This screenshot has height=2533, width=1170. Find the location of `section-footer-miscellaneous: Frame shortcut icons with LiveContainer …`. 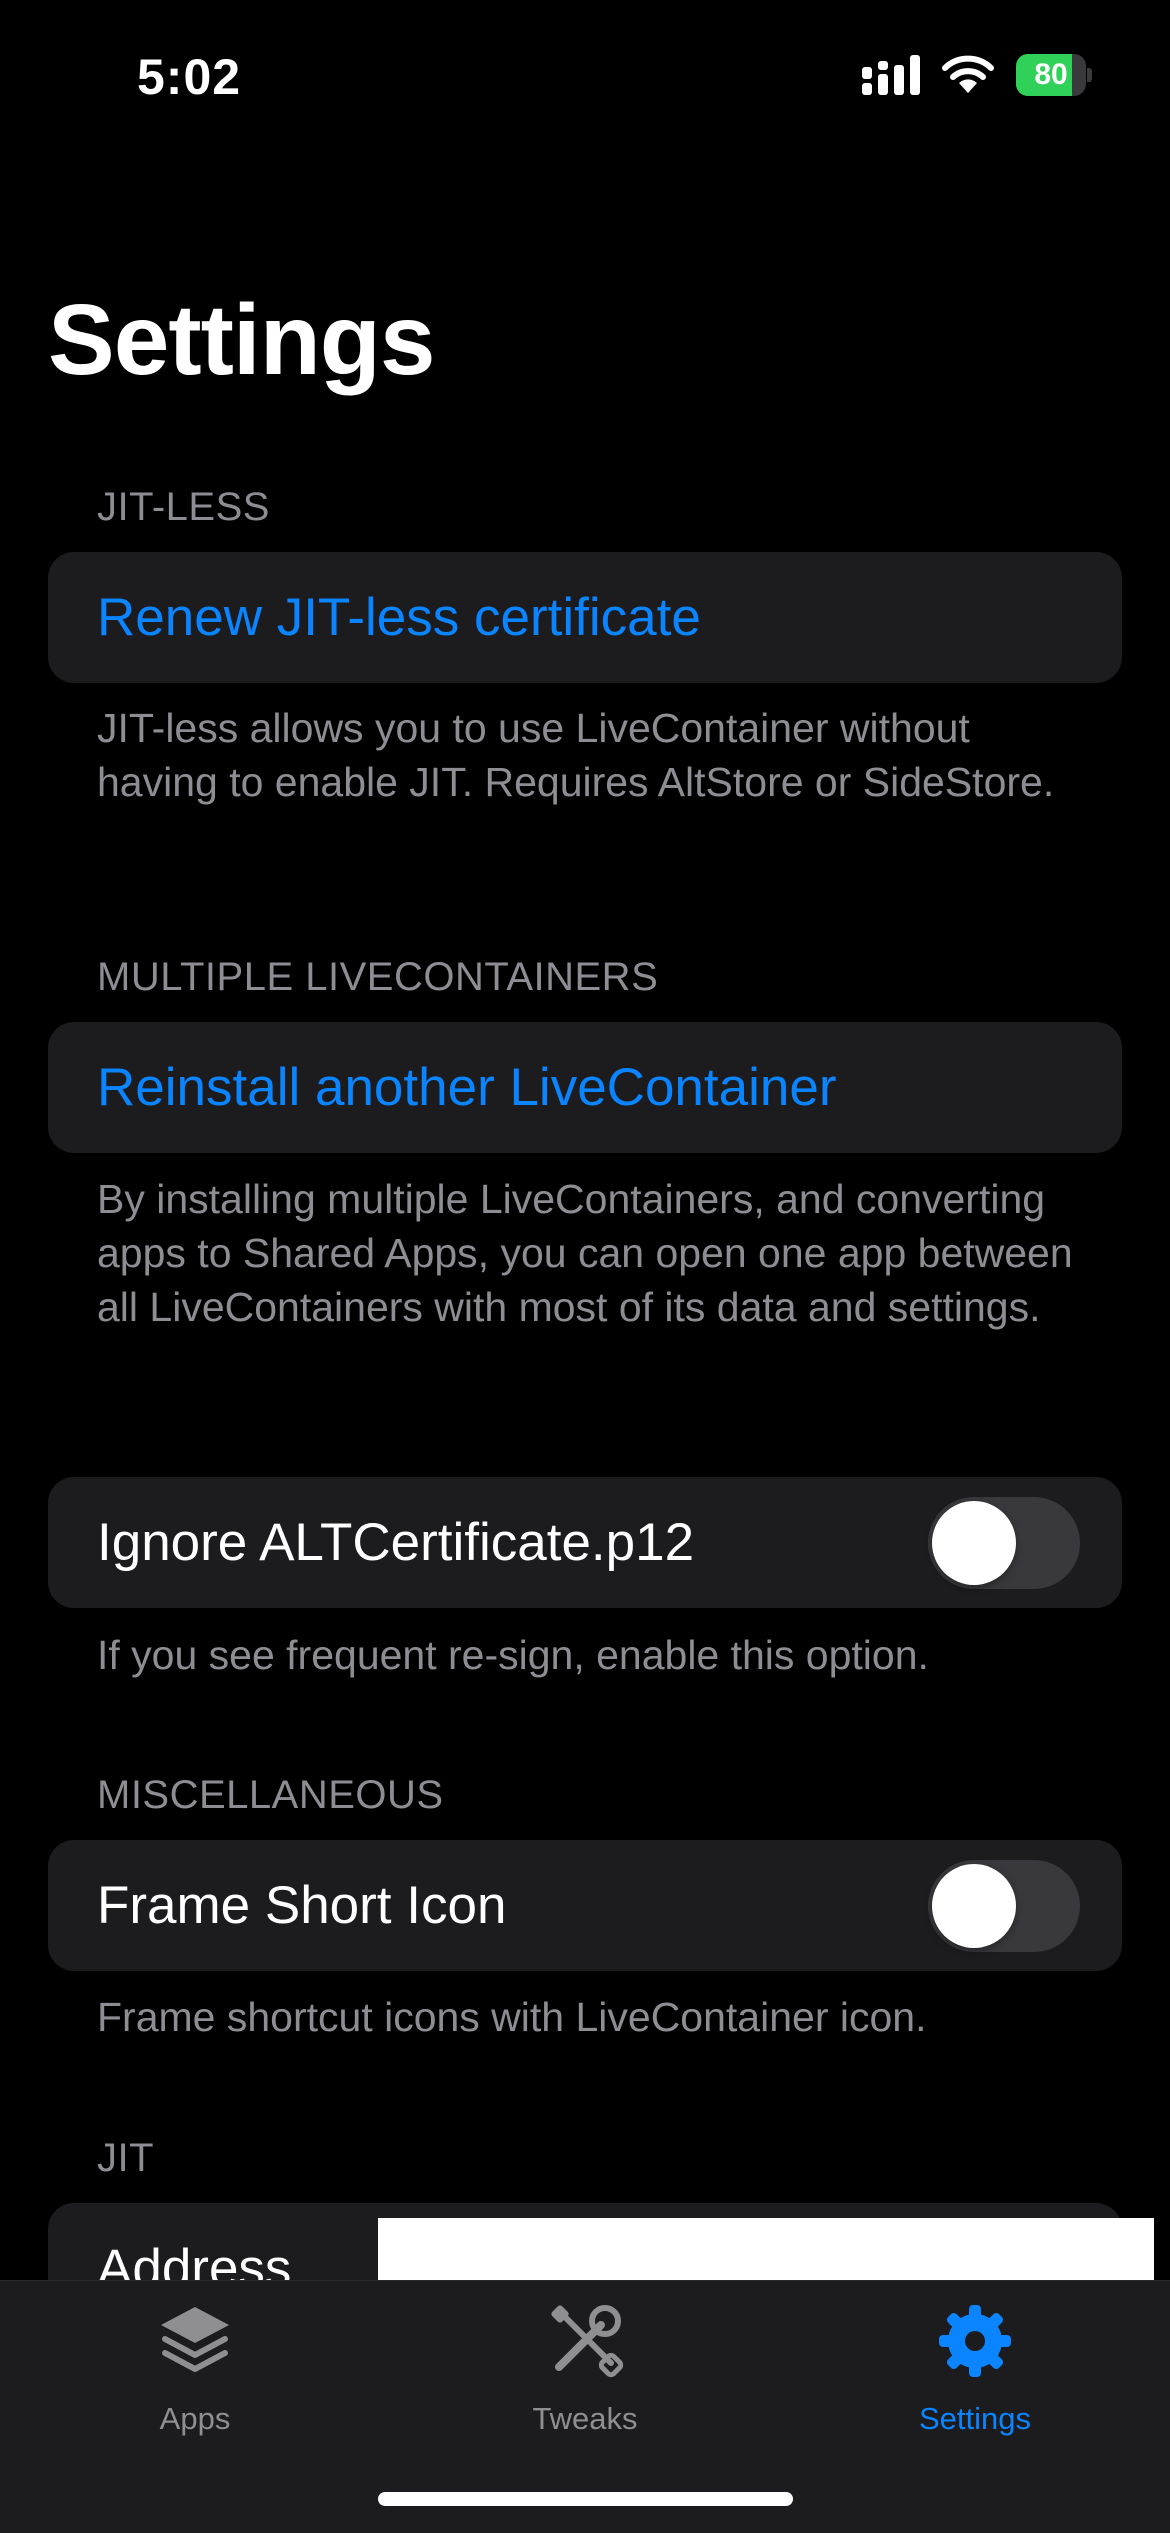

section-footer-miscellaneous: Frame shortcut icons with LiveContainer … is located at coordinates (512, 2017).